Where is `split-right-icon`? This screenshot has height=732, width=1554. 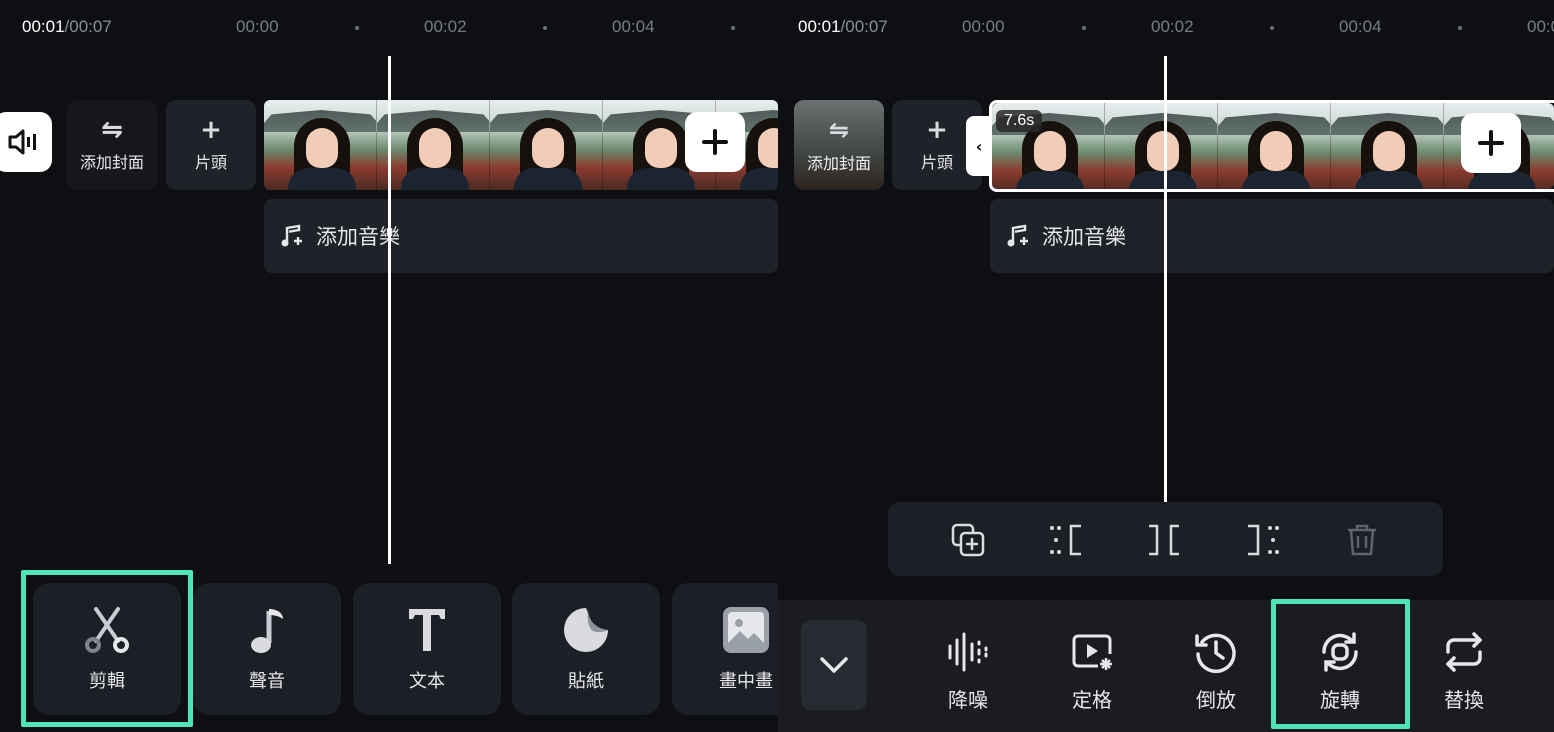 split-right-icon is located at coordinates (1263, 540).